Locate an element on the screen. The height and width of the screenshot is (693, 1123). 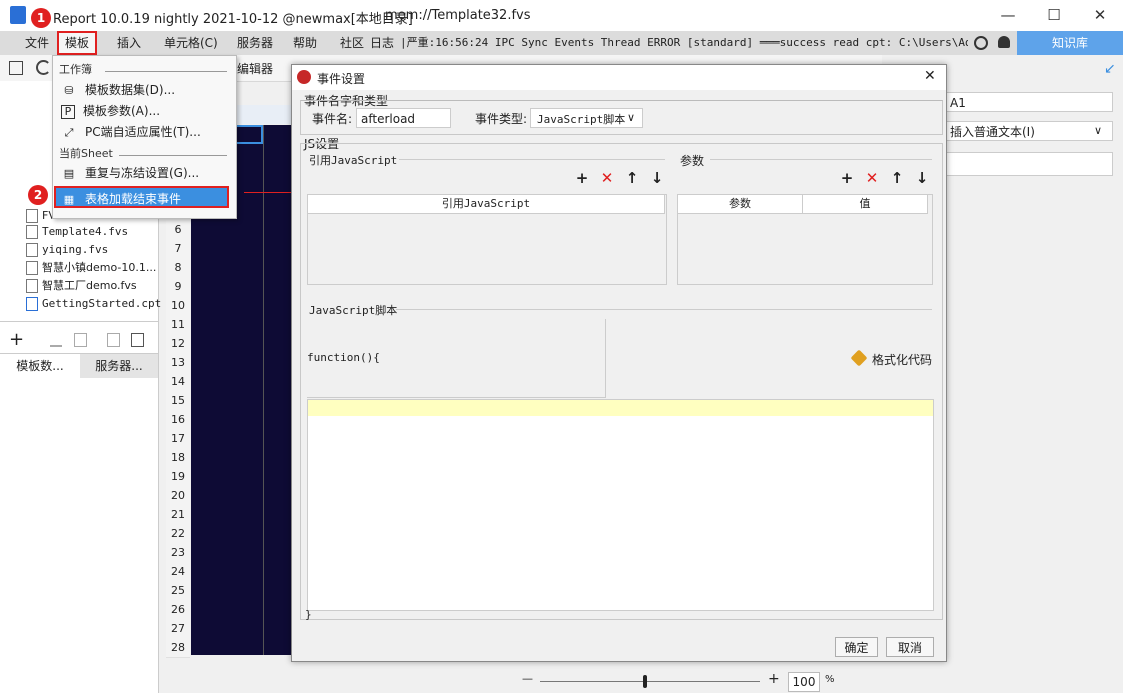
row-number: 17 is located at coordinates (178, 439).